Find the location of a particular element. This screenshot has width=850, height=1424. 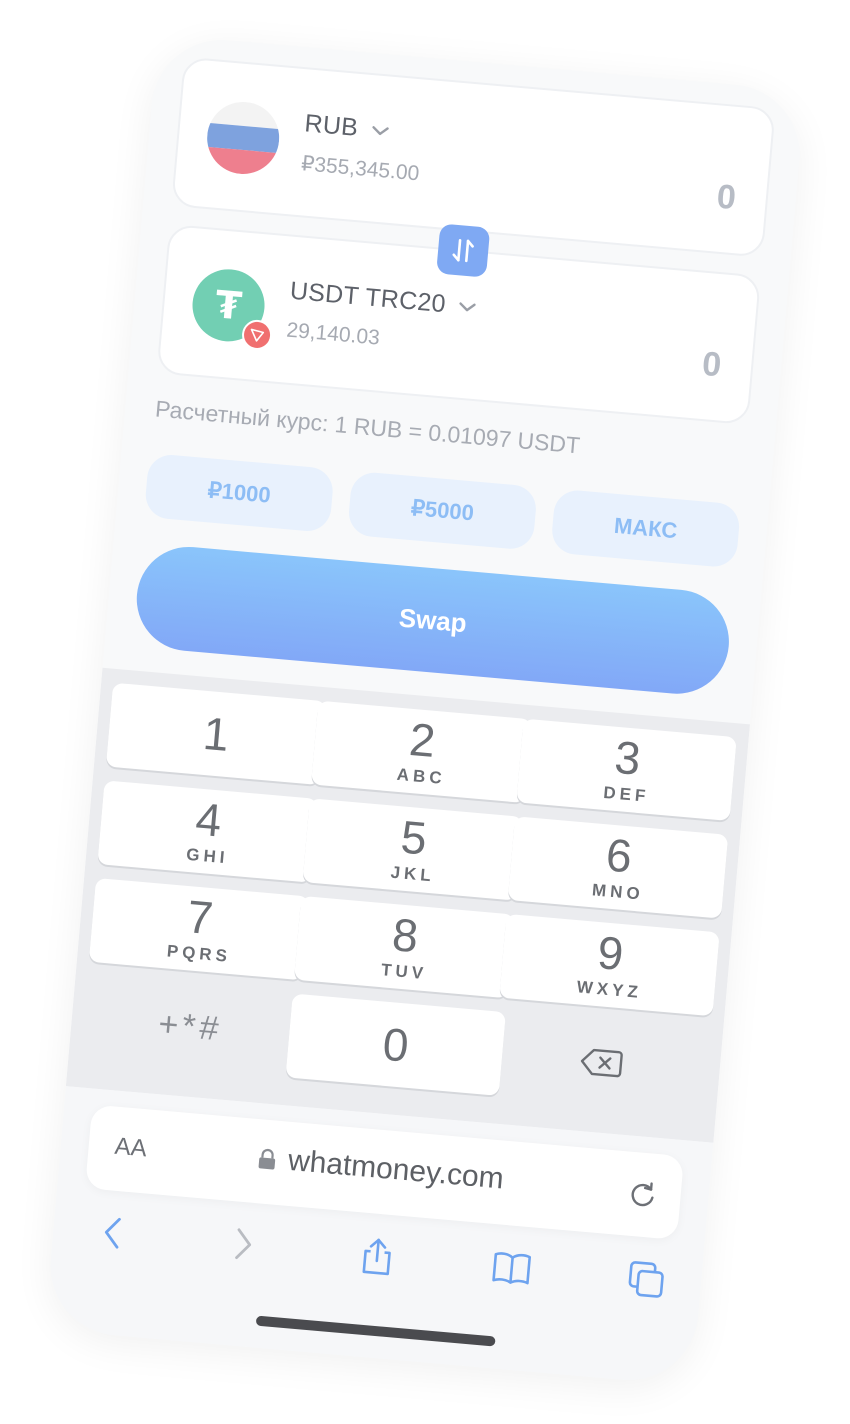

to-currency-selector: USDT TRC20 is located at coordinates (384, 299).